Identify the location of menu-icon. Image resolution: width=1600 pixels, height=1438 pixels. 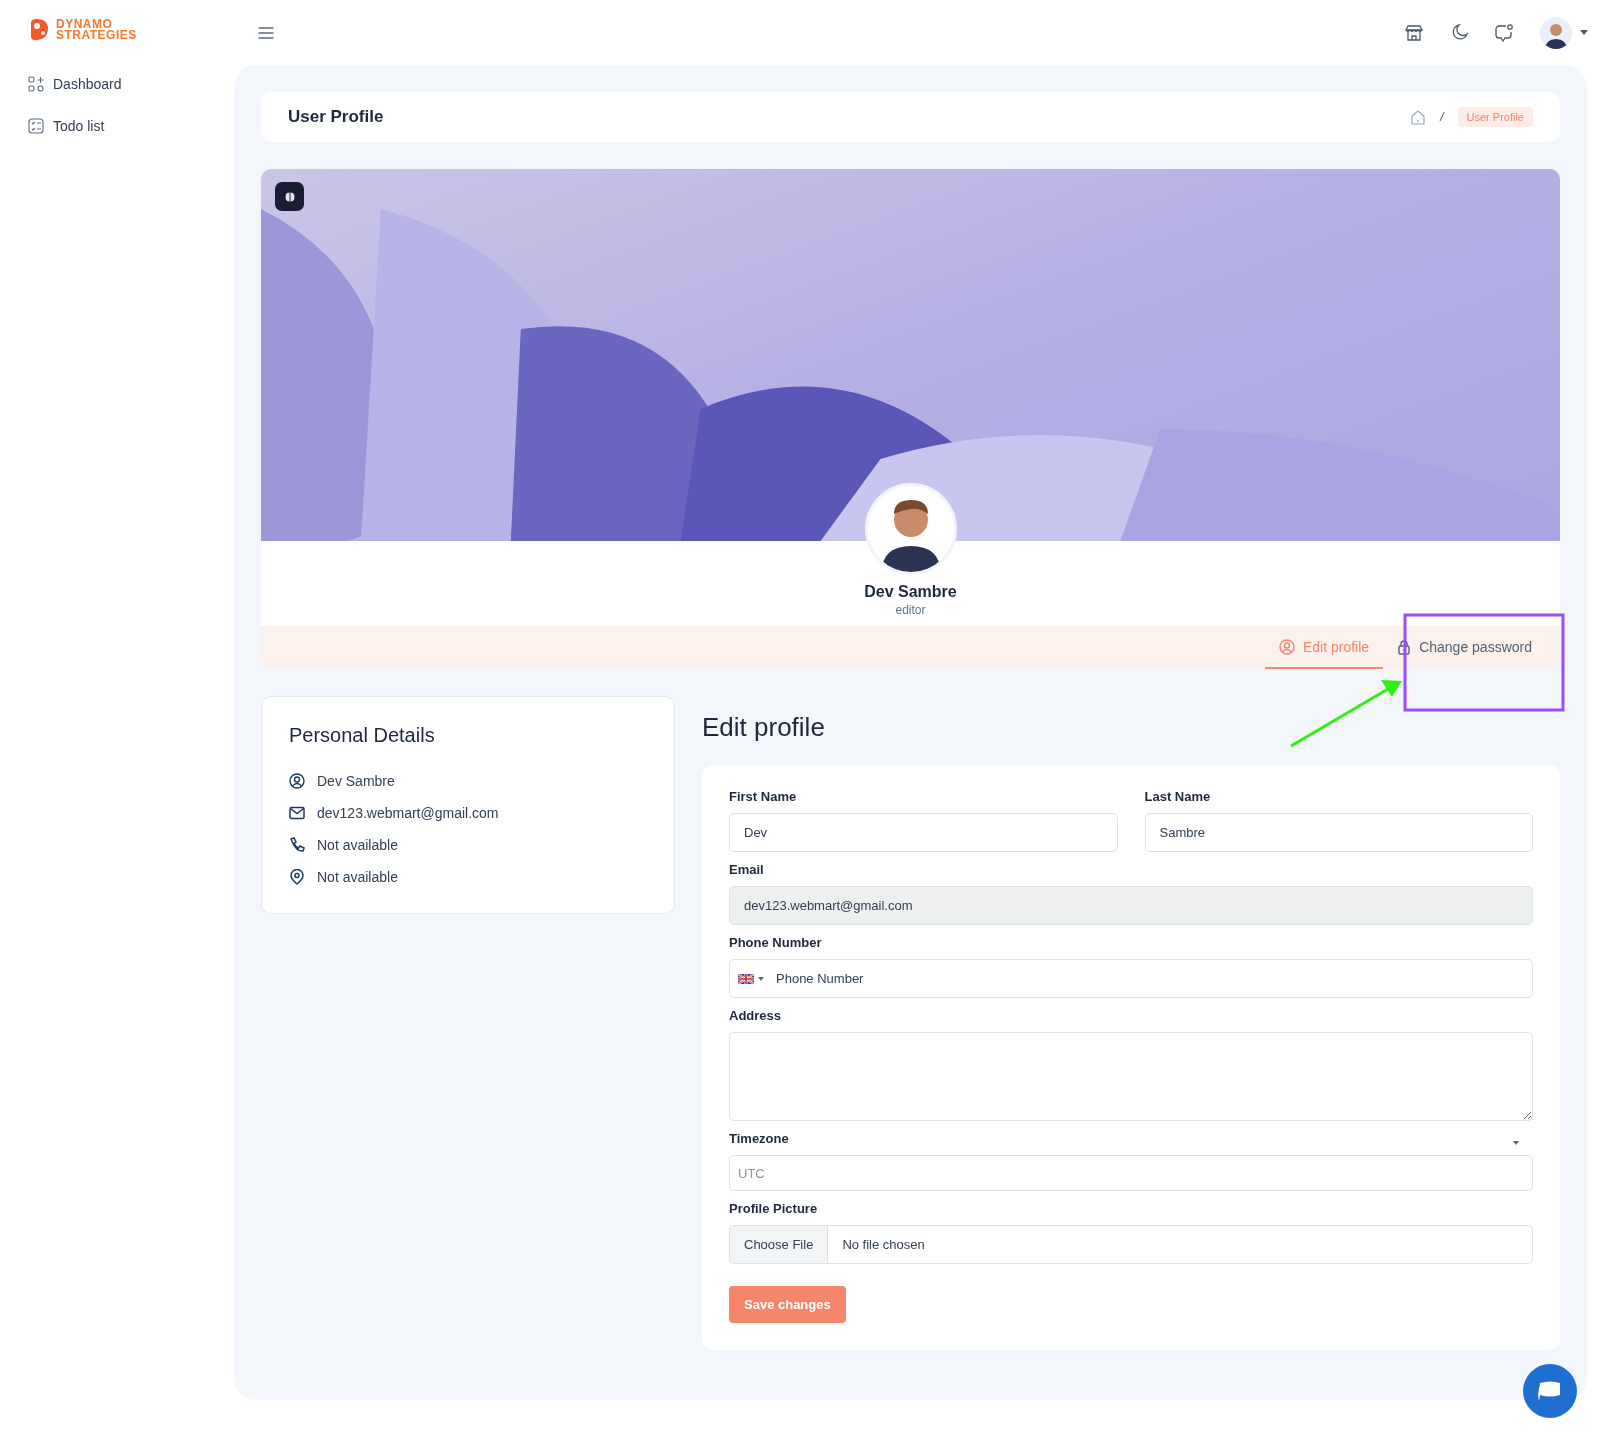
(266, 32).